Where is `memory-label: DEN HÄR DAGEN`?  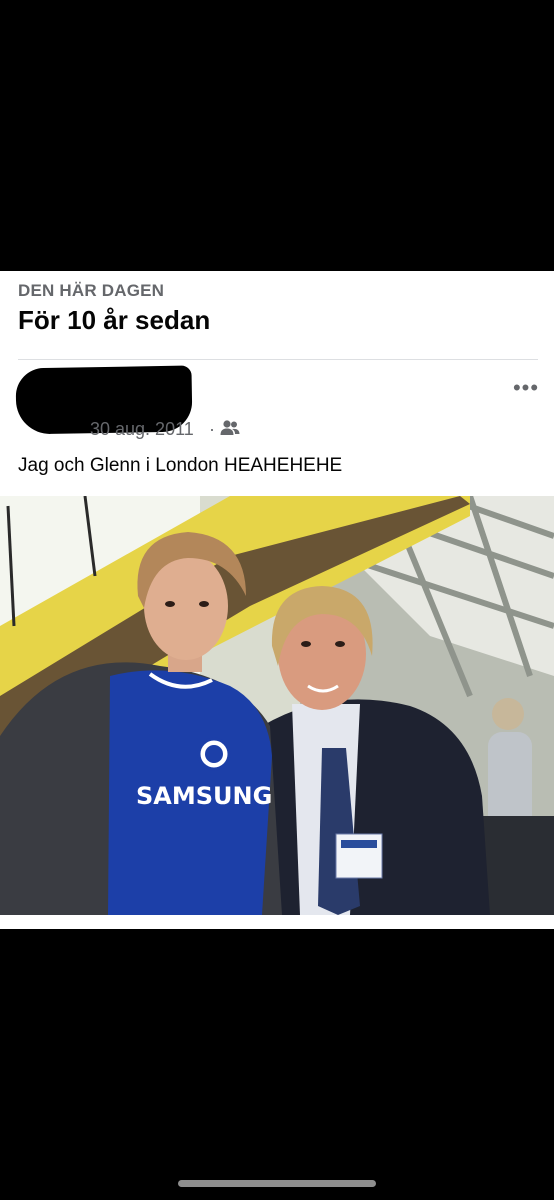 memory-label: DEN HÄR DAGEN is located at coordinates (91, 290).